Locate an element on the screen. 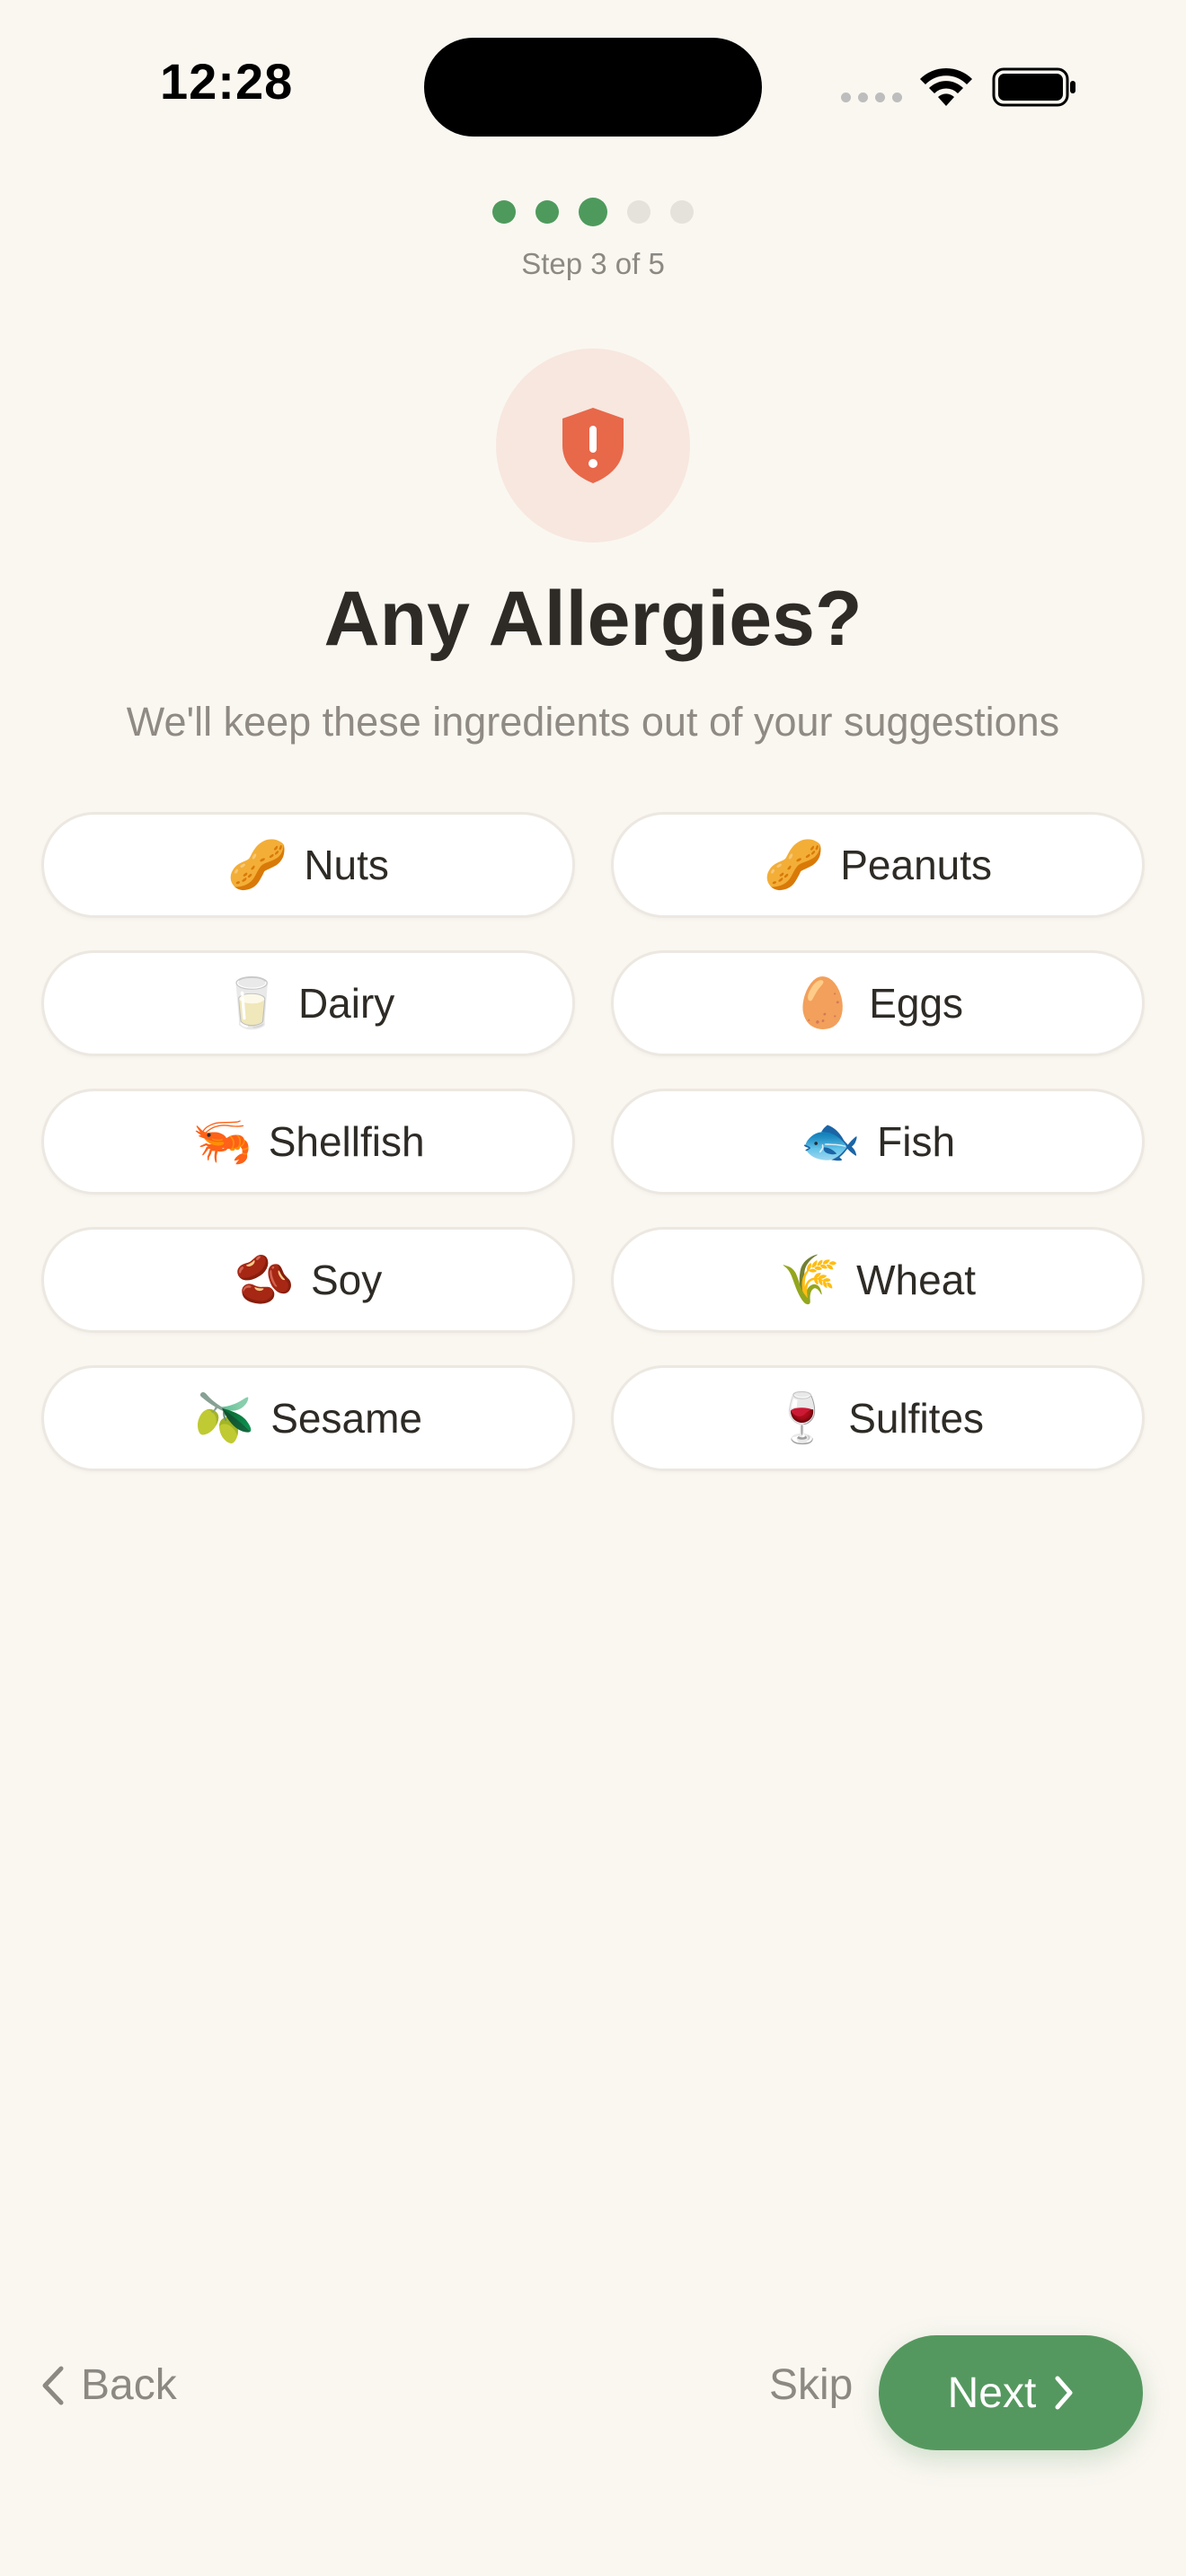 The image size is (1186, 2576). wheat-icon: 🌾 is located at coordinates (810, 1279).